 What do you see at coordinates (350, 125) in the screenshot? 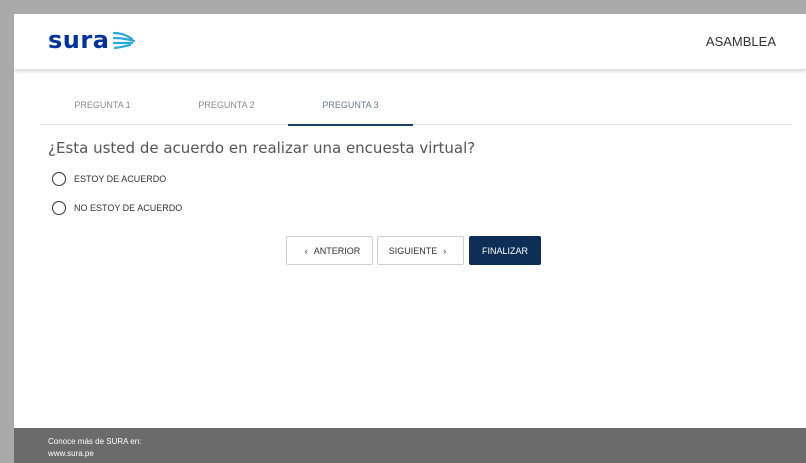
I see `active-tab-indicator` at bounding box center [350, 125].